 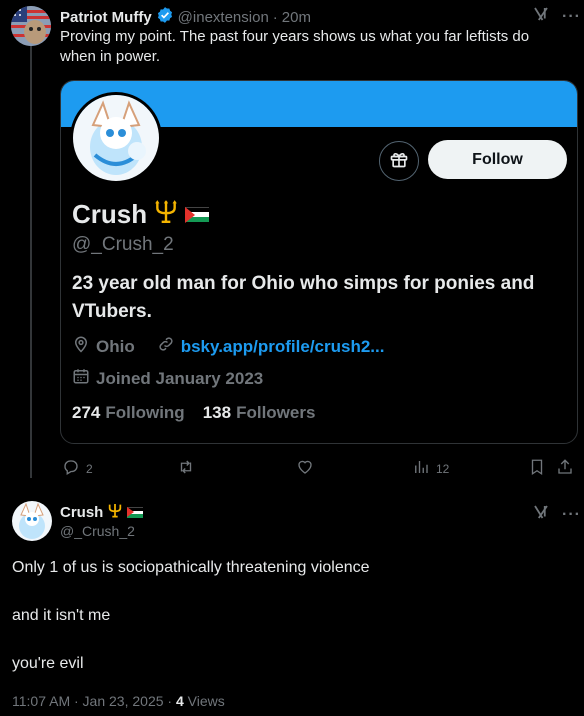 What do you see at coordinates (217, 413) in the screenshot?
I see `followers-count: 138` at bounding box center [217, 413].